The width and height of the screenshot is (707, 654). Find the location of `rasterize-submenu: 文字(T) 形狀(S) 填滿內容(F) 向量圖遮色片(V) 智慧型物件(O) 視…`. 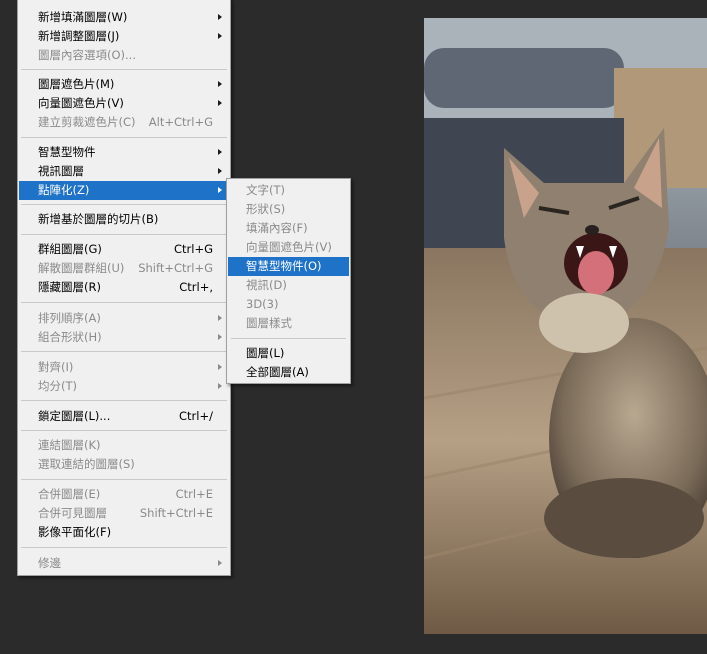

rasterize-submenu: 文字(T) 形狀(S) 填滿內容(F) 向量圖遮色片(V) 智慧型物件(O) 視… is located at coordinates (288, 281).